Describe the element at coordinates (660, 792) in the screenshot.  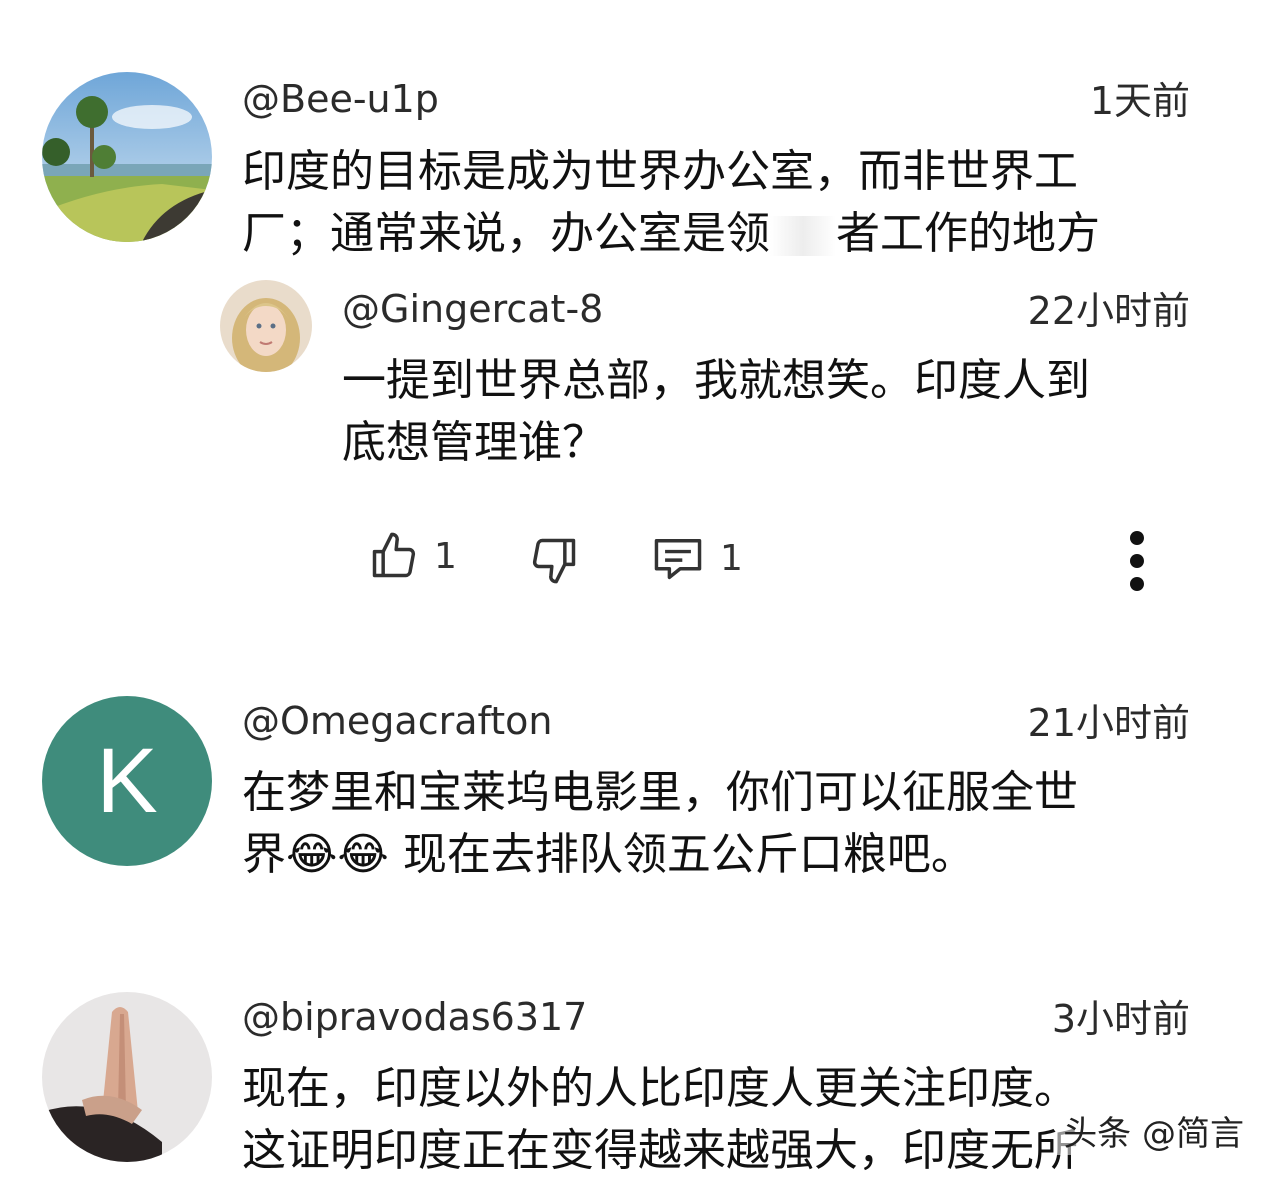
I see `comment-text-line: 在梦里和宝莱坞电影里，你们可以征服全世` at that location.